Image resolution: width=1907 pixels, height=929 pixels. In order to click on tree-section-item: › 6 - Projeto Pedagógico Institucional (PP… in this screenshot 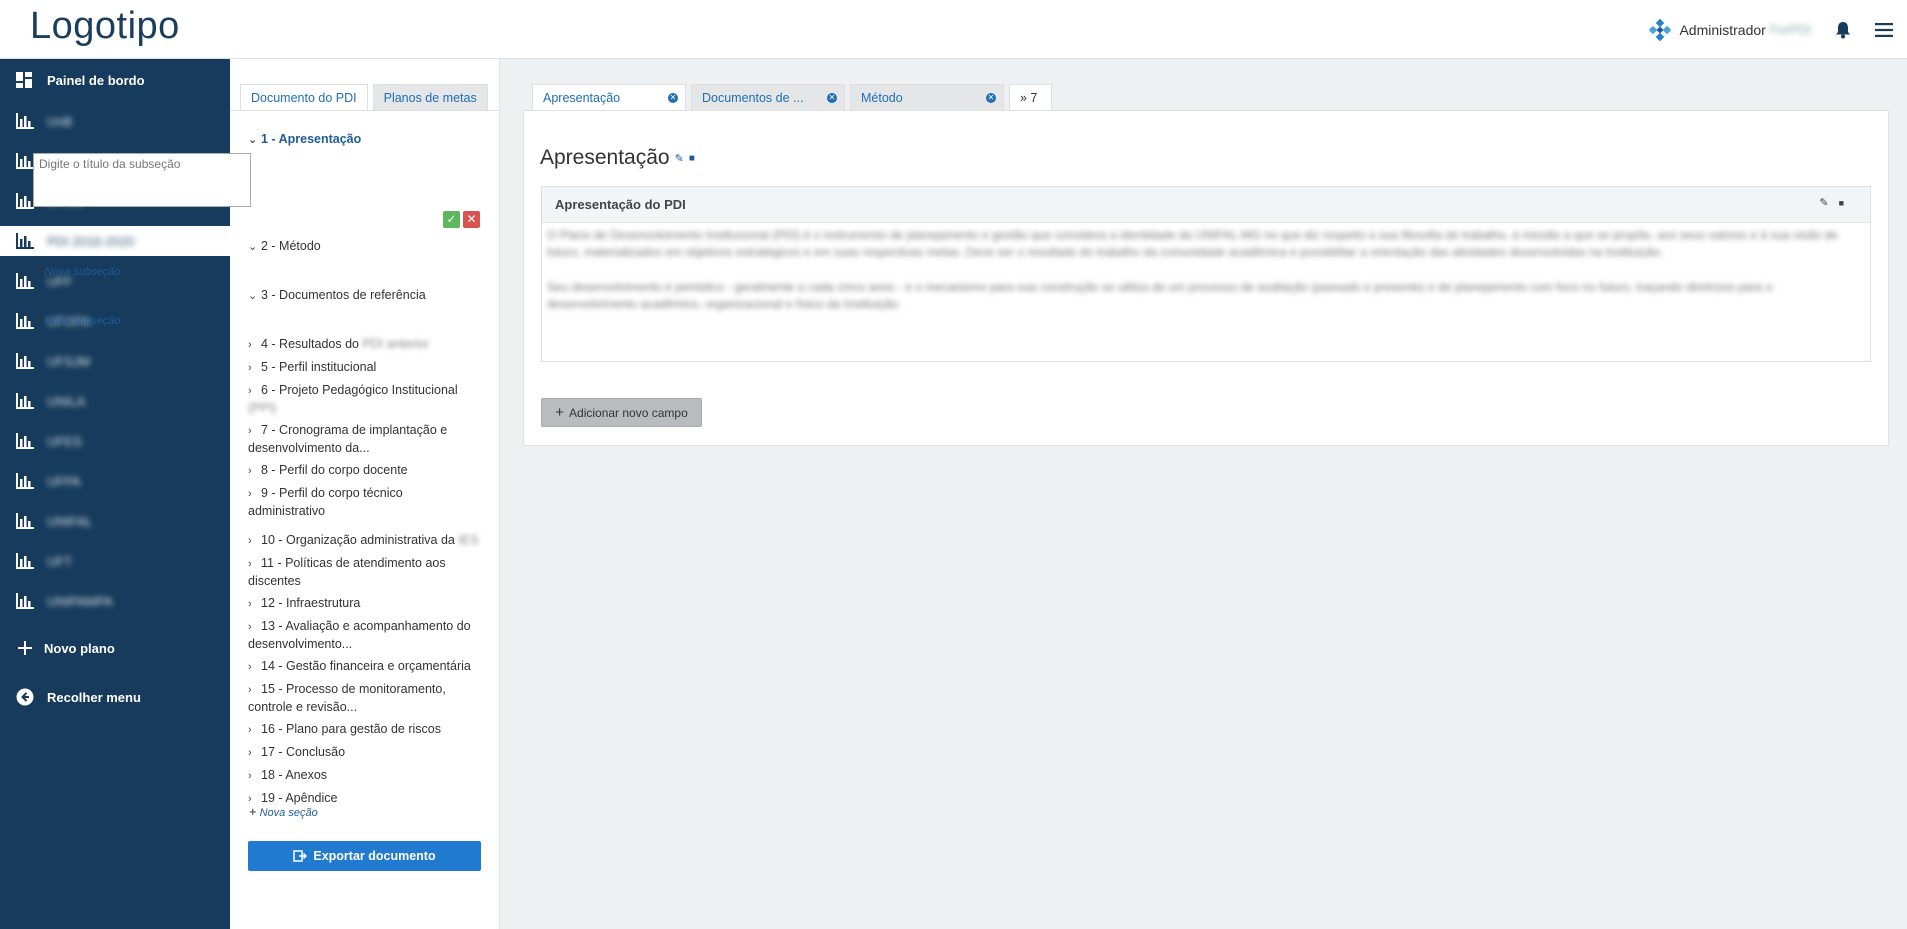, I will do `click(368, 399)`.